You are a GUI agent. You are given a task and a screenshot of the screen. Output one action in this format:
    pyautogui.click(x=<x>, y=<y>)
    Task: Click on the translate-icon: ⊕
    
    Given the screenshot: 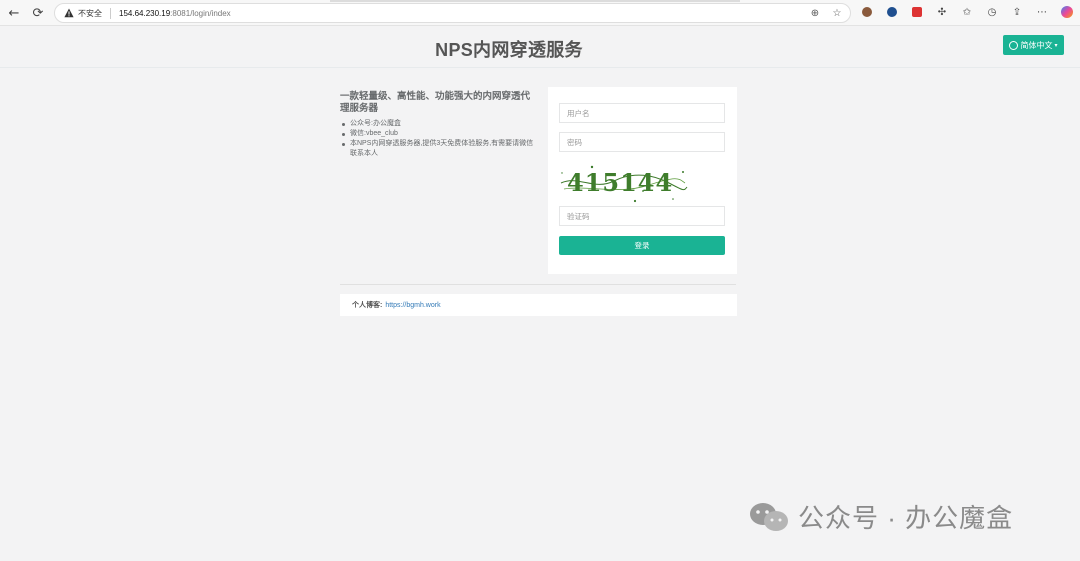 What is the action you would take?
    pyautogui.click(x=815, y=13)
    